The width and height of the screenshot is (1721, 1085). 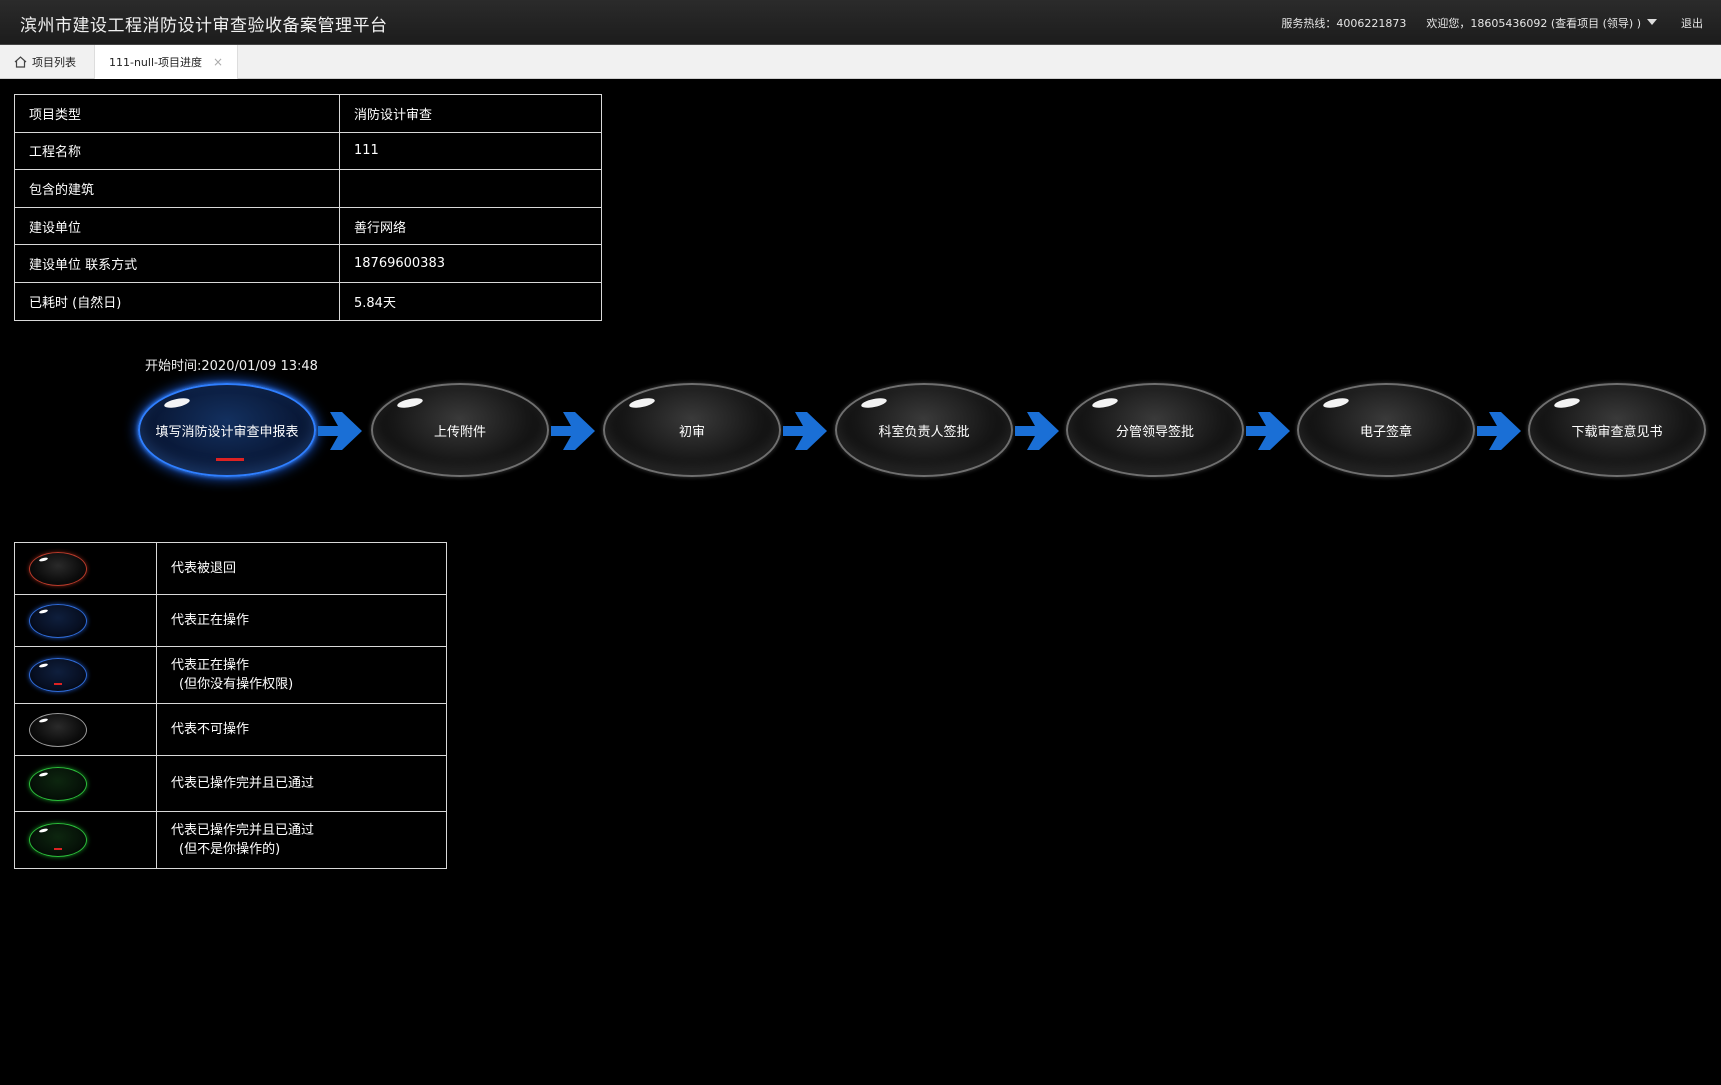 I want to click on home-icon, so click(x=20, y=62).